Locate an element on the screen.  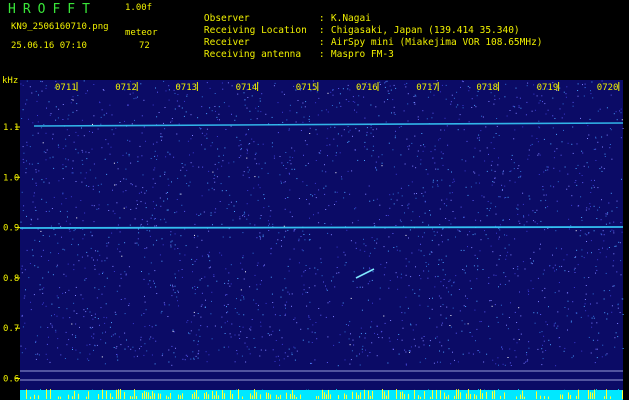
y-tick-label: 0.8 is located at coordinates (11, 279).